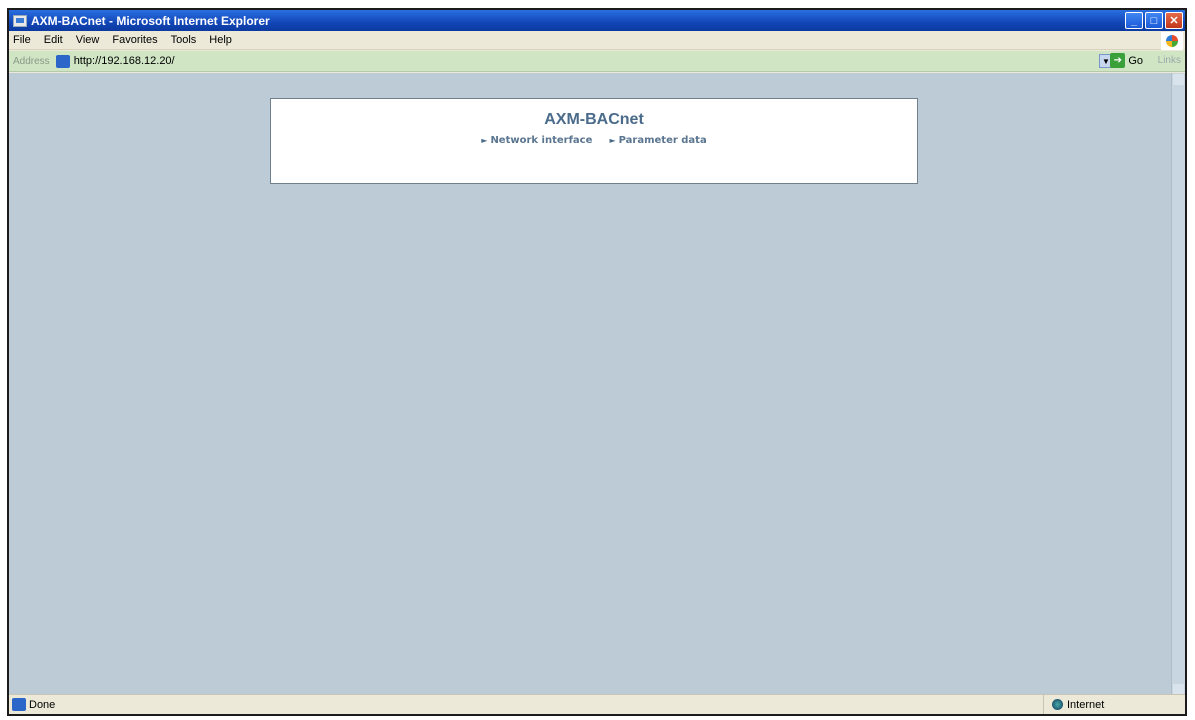 The height and width of the screenshot is (720, 1195). I want to click on go-button: ➔ Go, so click(1126, 60).